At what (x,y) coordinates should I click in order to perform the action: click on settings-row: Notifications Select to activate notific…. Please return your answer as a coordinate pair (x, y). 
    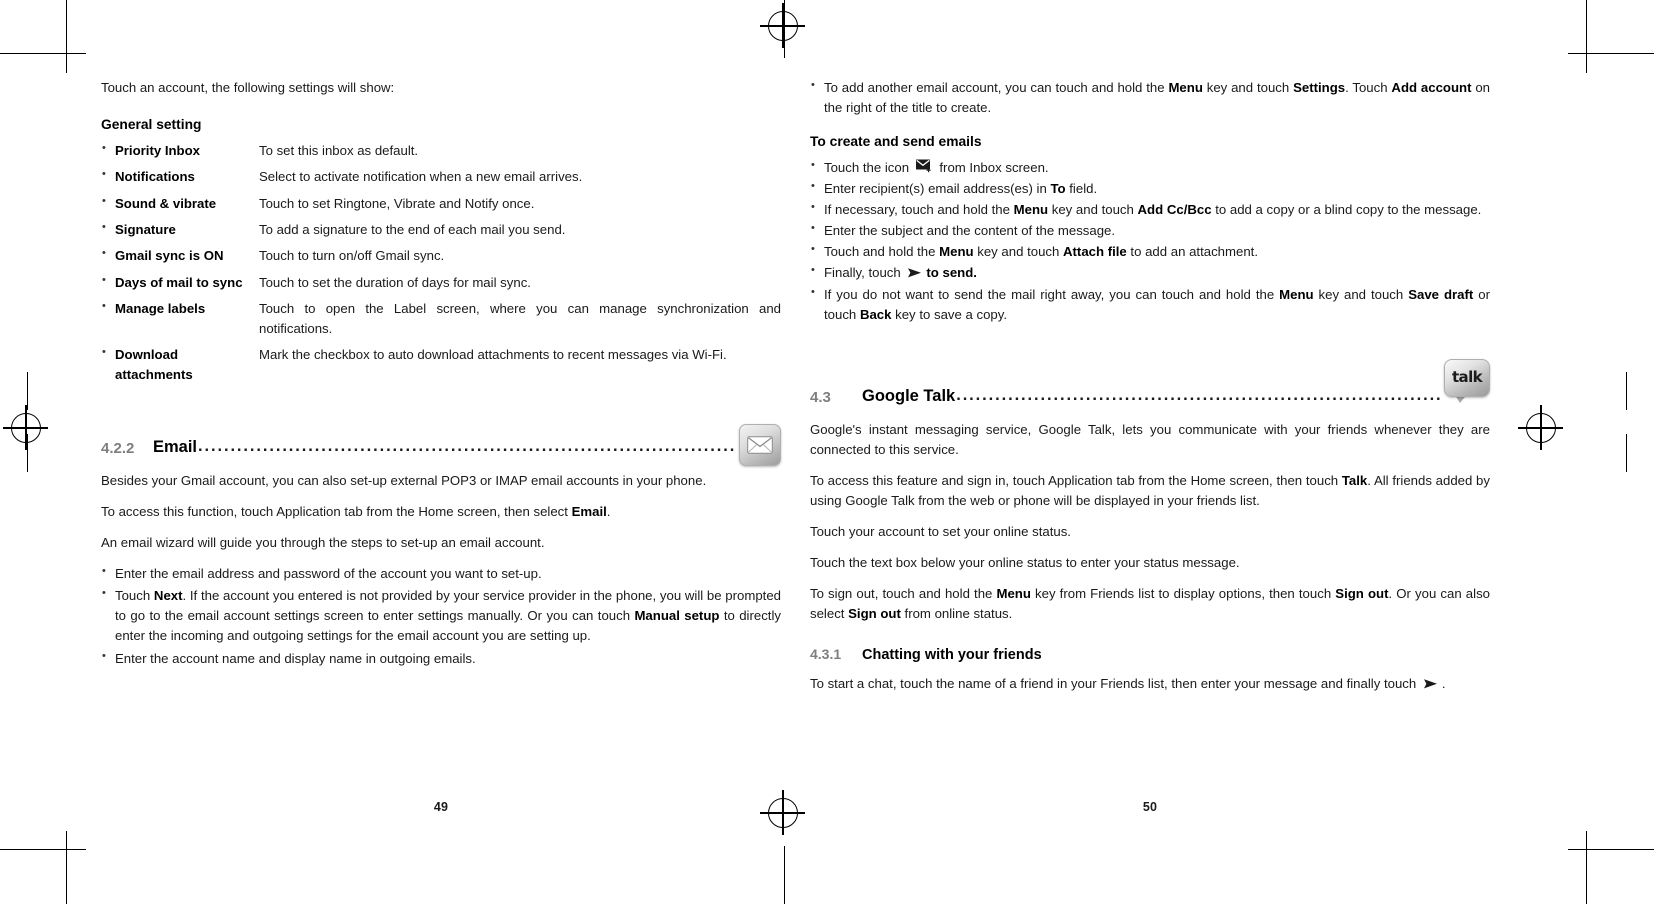
    Looking at the image, I should click on (441, 176).